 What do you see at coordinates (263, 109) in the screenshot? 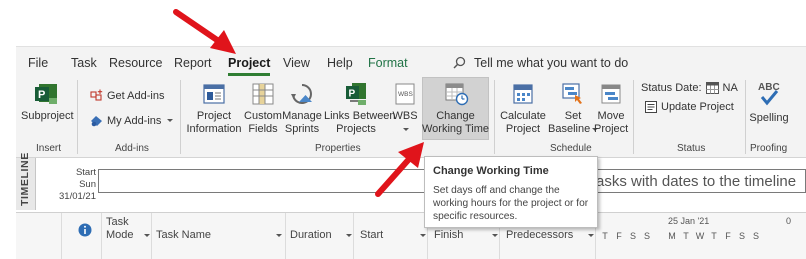
I see `custom-fields-button: Custom Fields` at bounding box center [263, 109].